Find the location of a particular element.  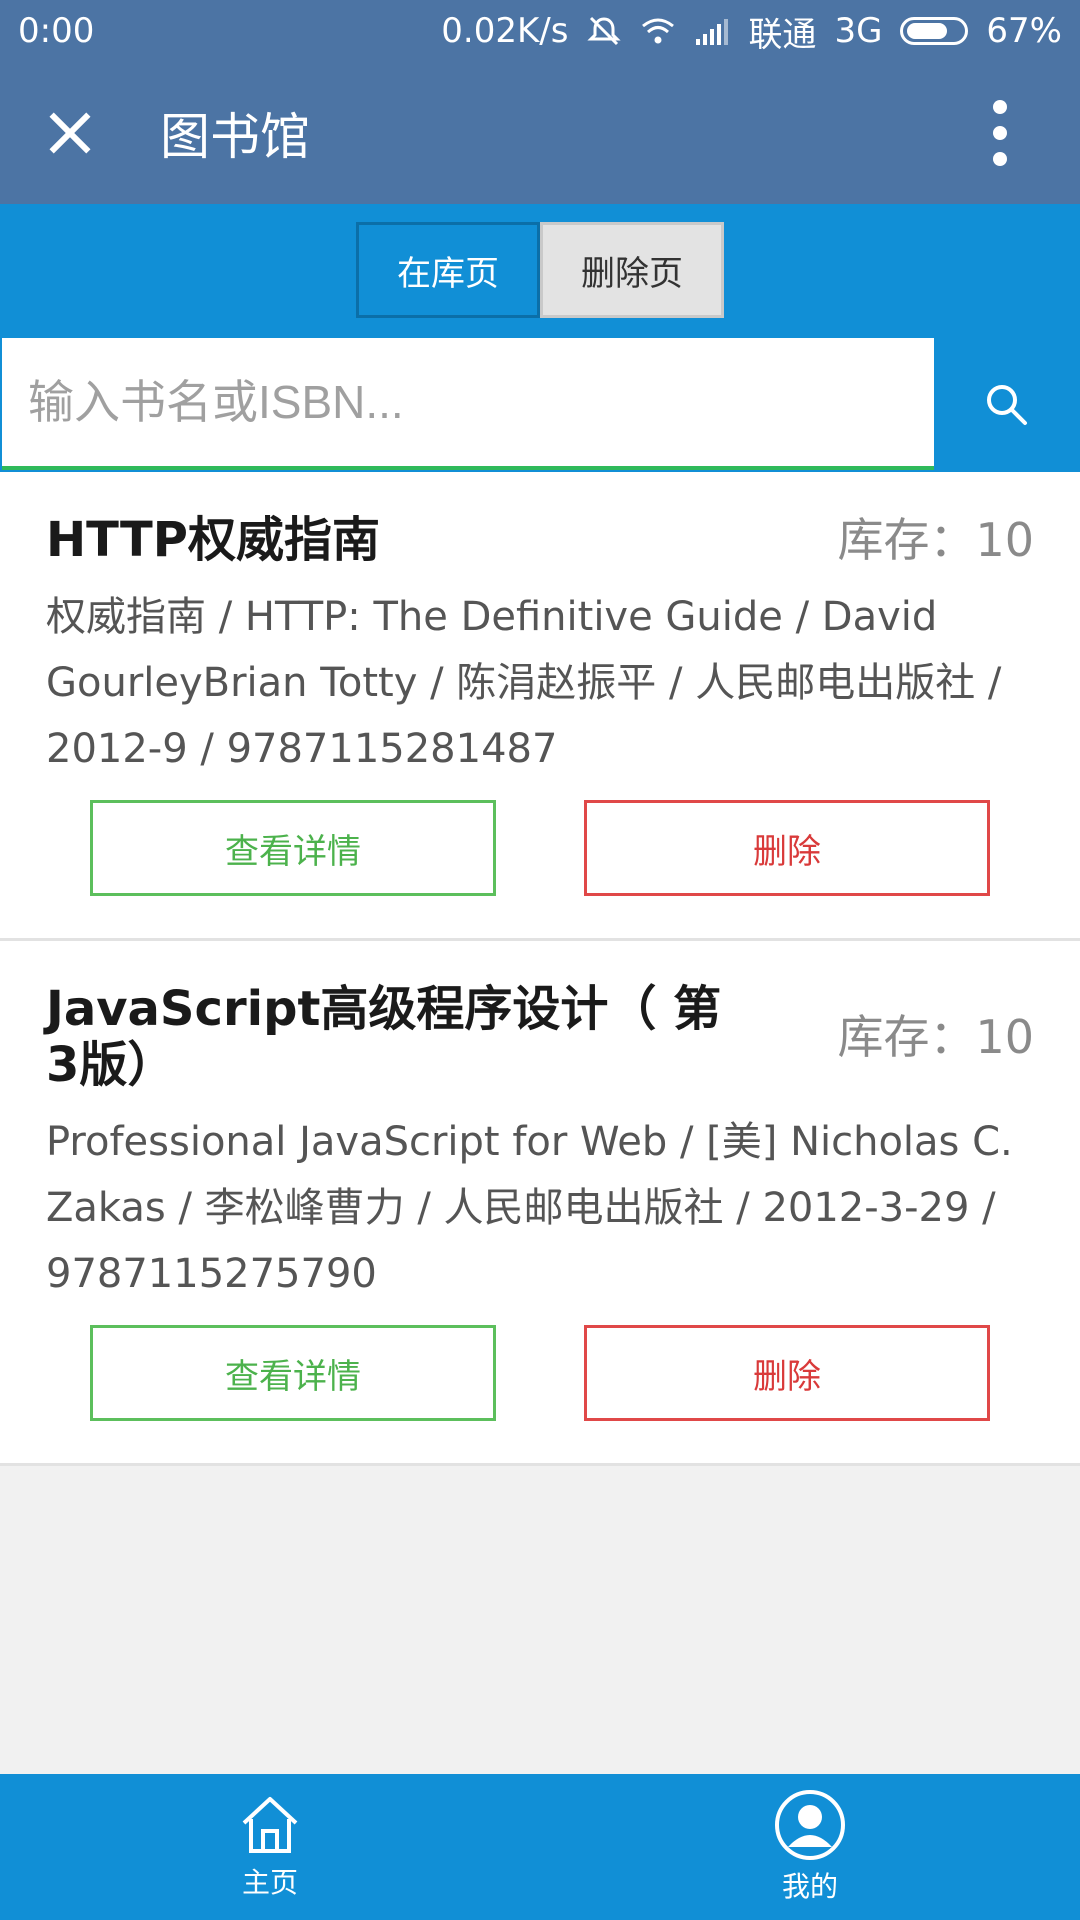

tab-bar: 在库页 删除页 is located at coordinates (540, 270).